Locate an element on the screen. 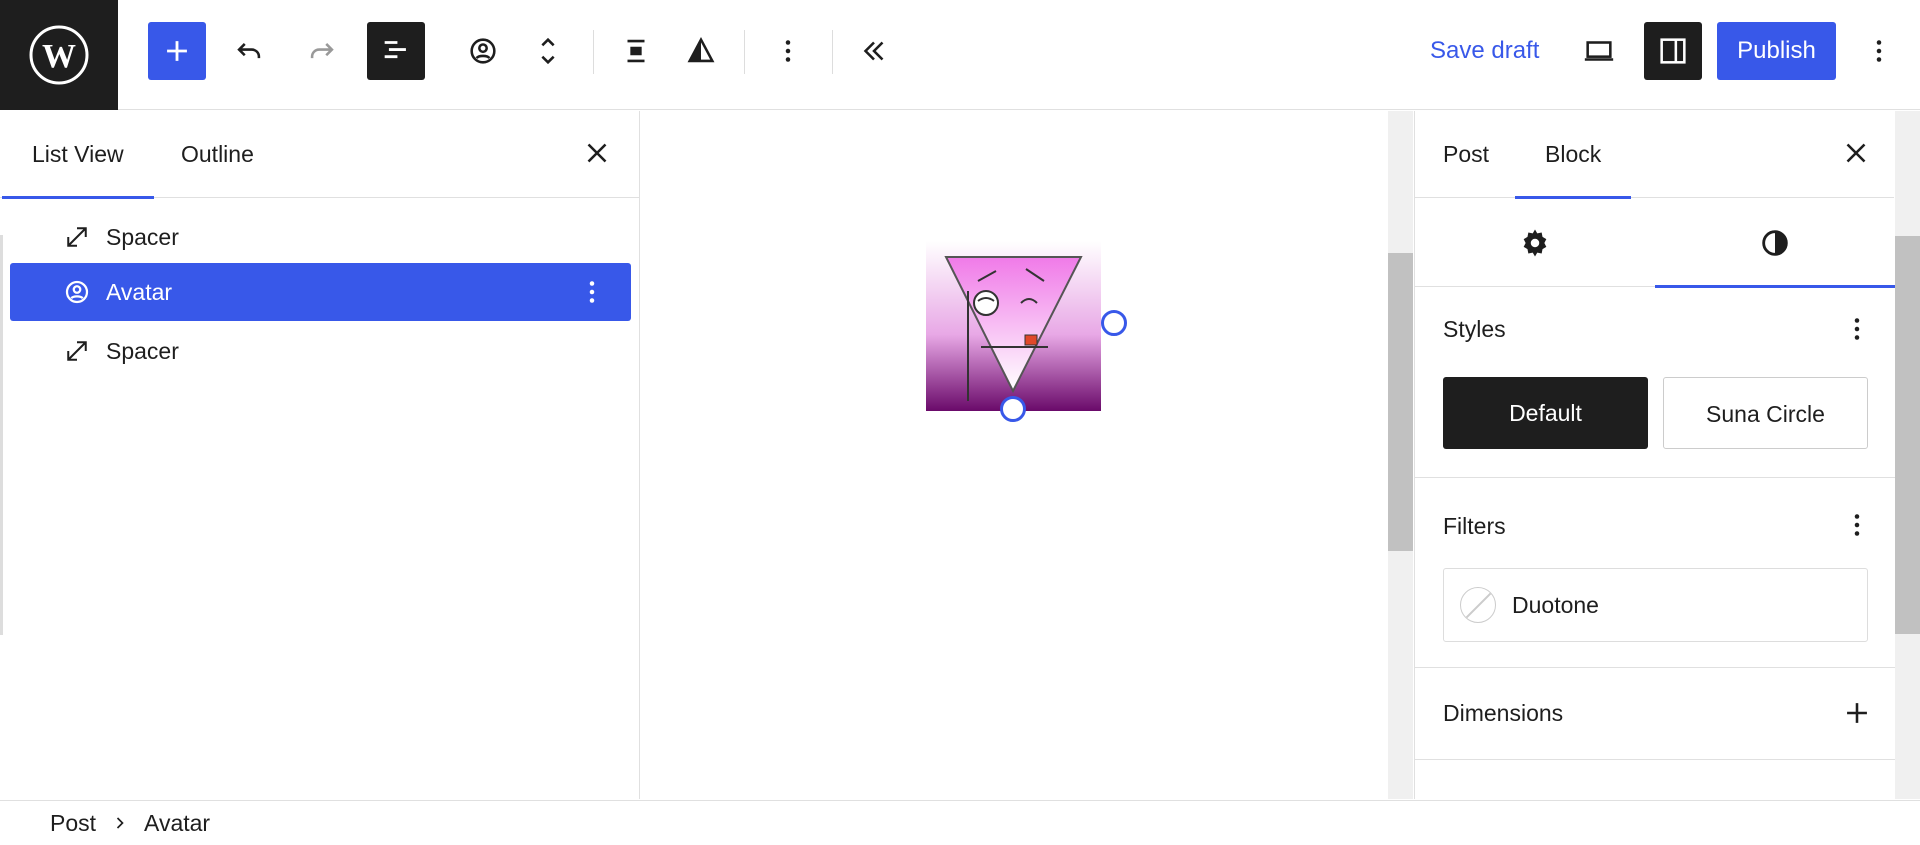  resize-handle-bottom is located at coordinates (1013, 409).